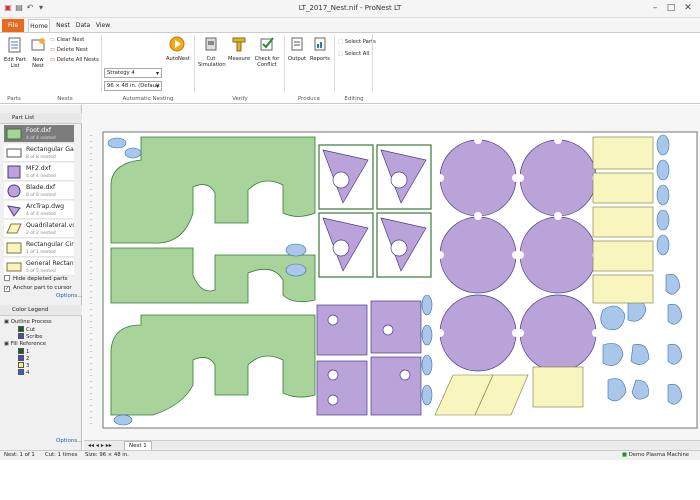 This screenshot has height=500, width=700. I want to click on select-all-icon: ⬚, so click(341, 54).